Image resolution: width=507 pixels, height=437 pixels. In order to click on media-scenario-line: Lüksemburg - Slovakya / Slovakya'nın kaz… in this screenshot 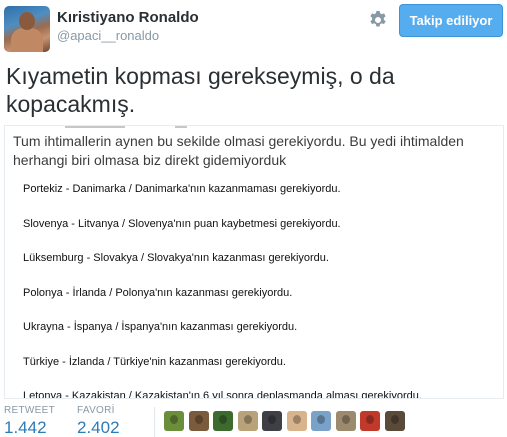, I will do `click(176, 258)`.